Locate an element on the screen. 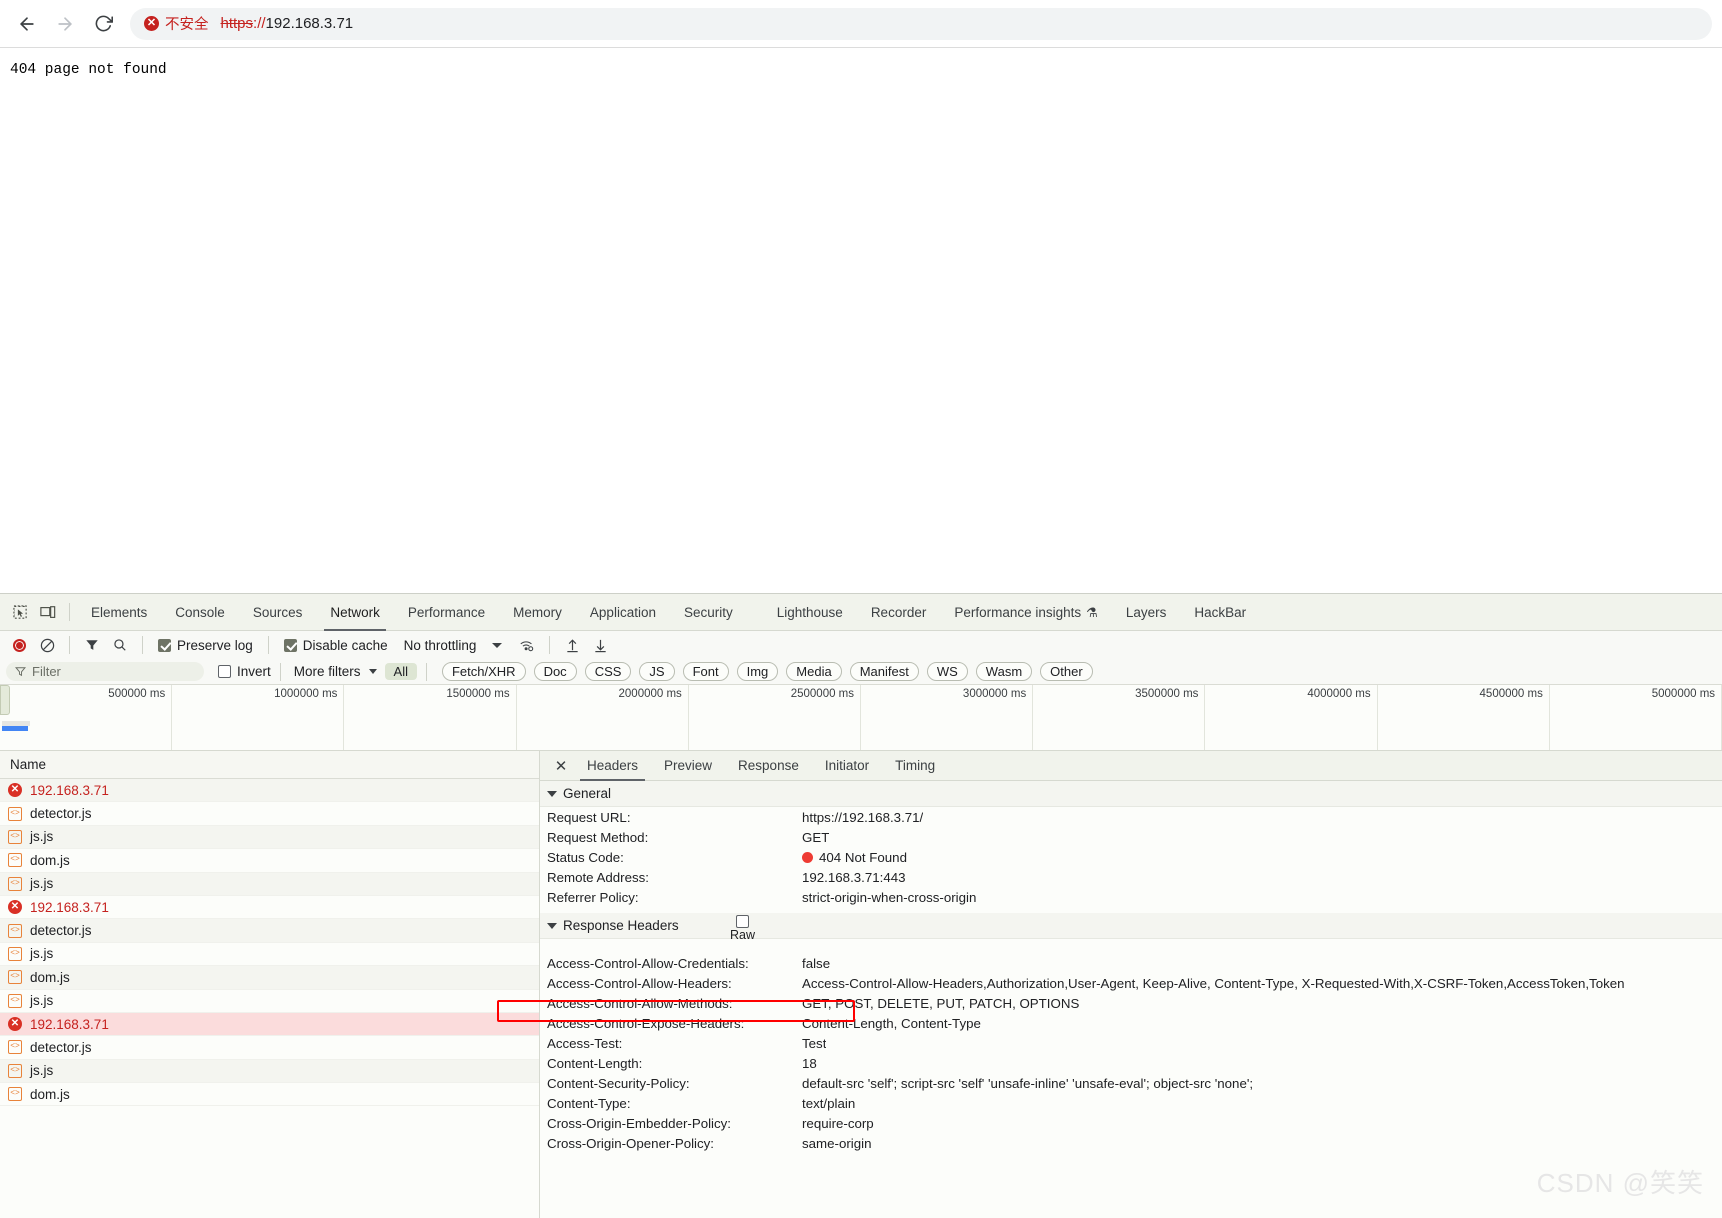 The image size is (1722, 1218). network-conditions-icon is located at coordinates (527, 645).